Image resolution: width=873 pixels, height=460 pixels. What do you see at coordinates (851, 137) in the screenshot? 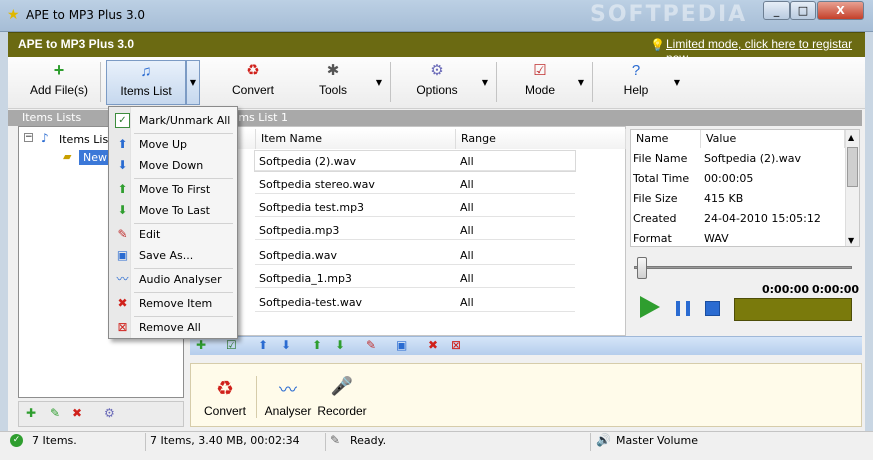
I see `scroll-up-icon: ▲` at bounding box center [851, 137].